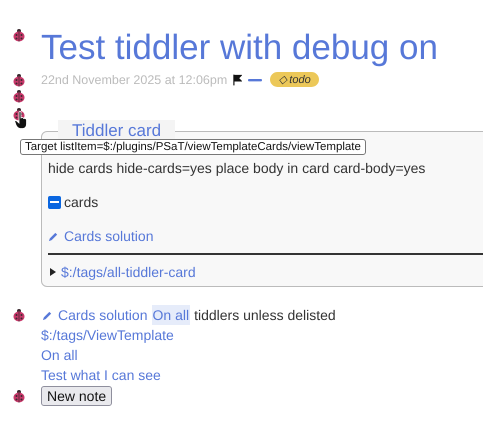 Image resolution: width=483 pixels, height=421 pixels. Describe the element at coordinates (107, 335) in the screenshot. I see `list-link: $:/tags/ViewTemplate` at that location.